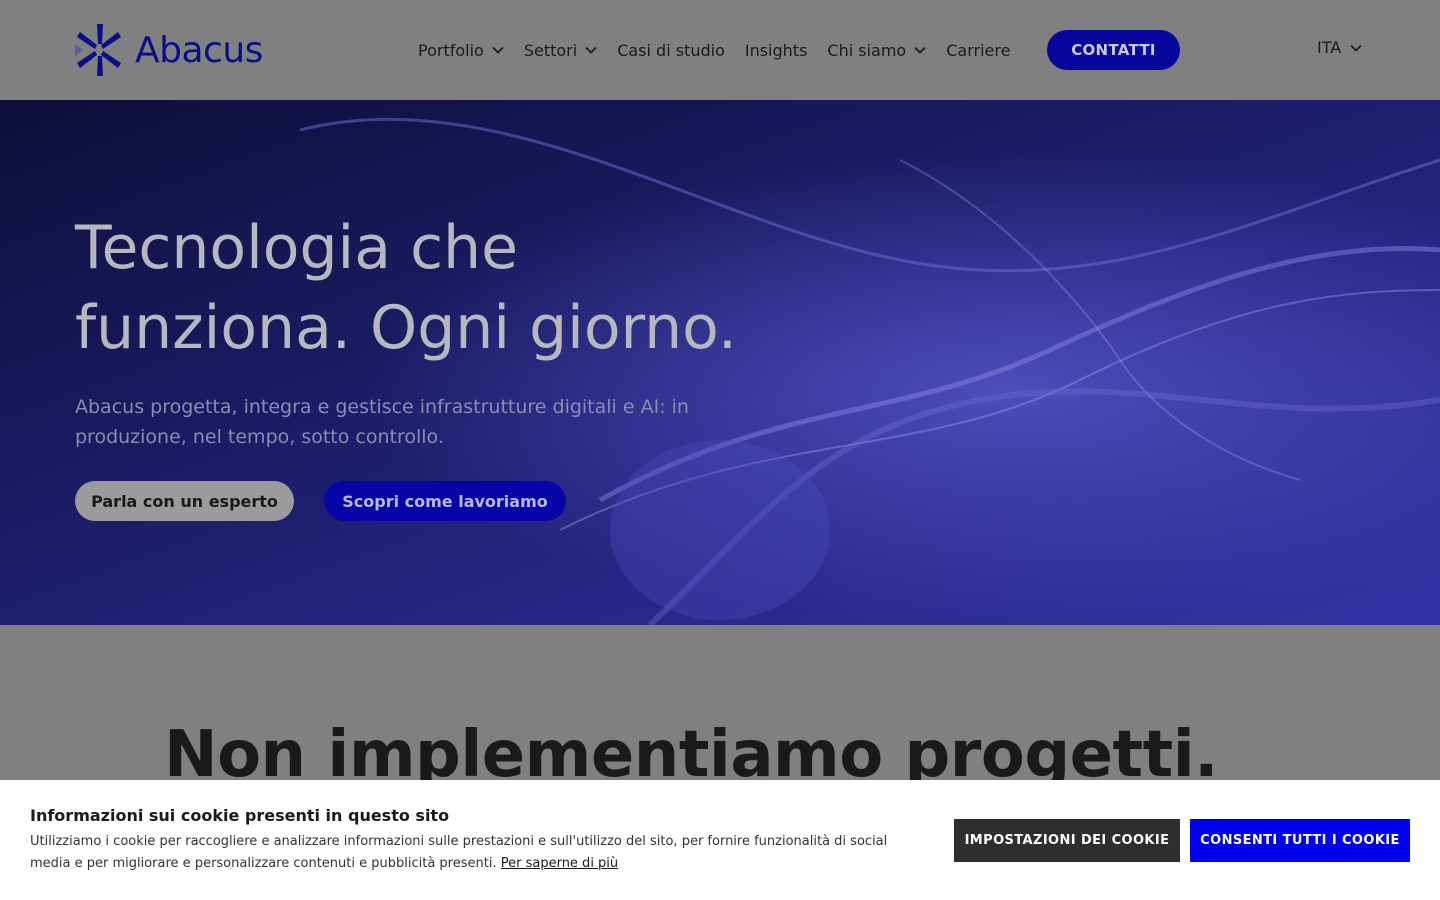  I want to click on learn-more-link: Per saperne di più, so click(559, 863).